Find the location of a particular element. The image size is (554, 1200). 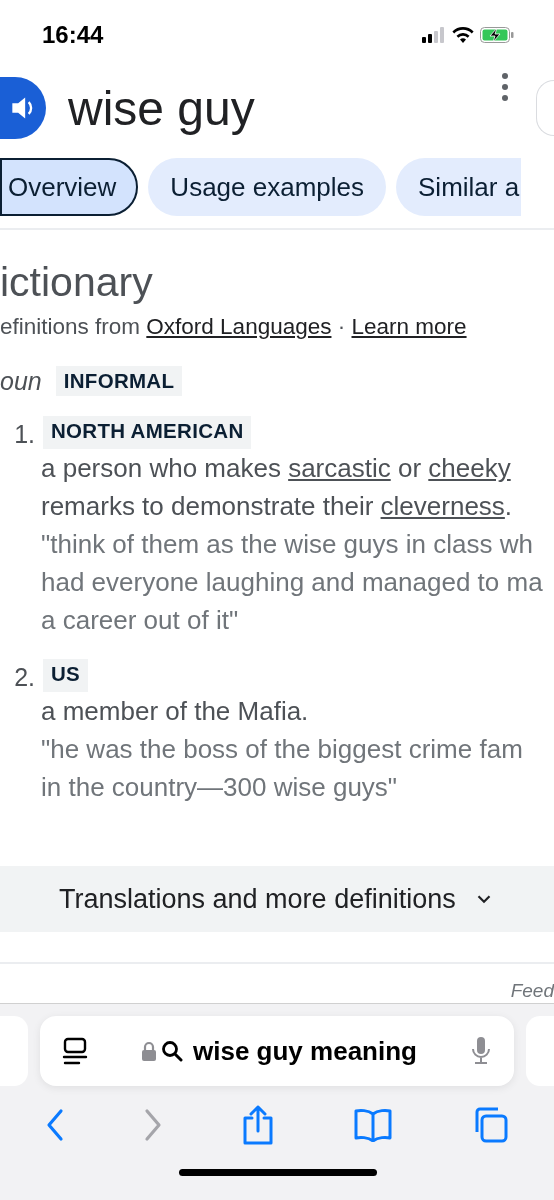

signal-icon is located at coordinates (434, 35).